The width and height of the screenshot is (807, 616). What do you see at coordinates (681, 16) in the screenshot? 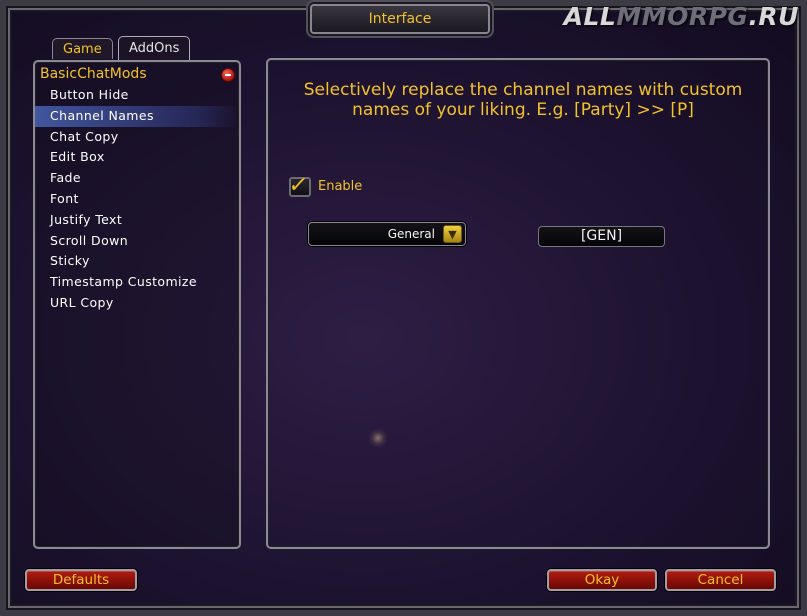
I see `watermark-logo: ALLMMORPG.RU` at bounding box center [681, 16].